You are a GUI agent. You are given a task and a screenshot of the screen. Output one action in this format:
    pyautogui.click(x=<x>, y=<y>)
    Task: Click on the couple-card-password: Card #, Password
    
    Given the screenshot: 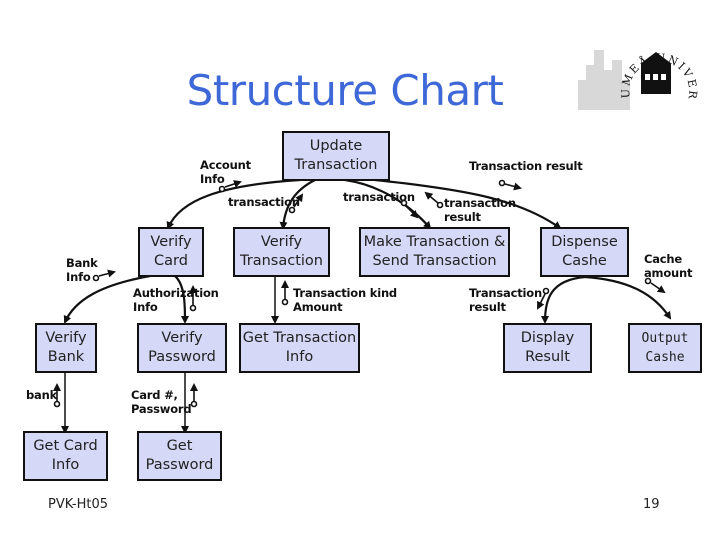 What is the action you would take?
    pyautogui.click(x=161, y=402)
    